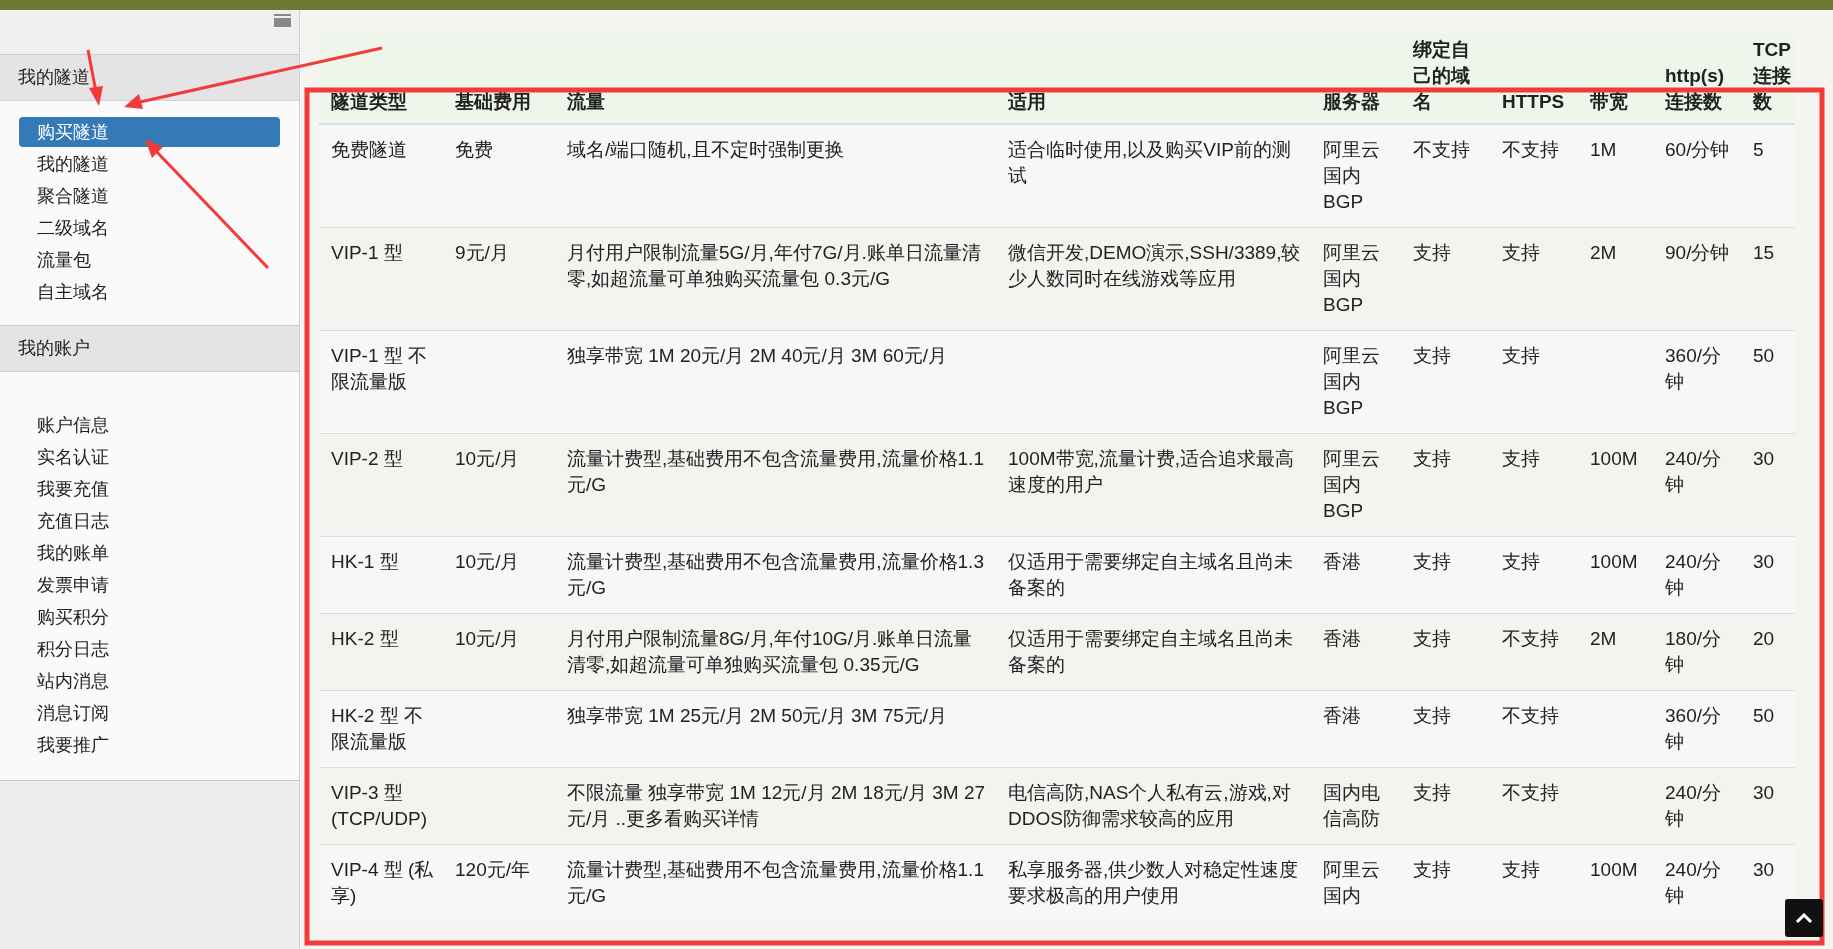 This screenshot has width=1833, height=949. I want to click on table-cell: 360/分钟, so click(1693, 368).